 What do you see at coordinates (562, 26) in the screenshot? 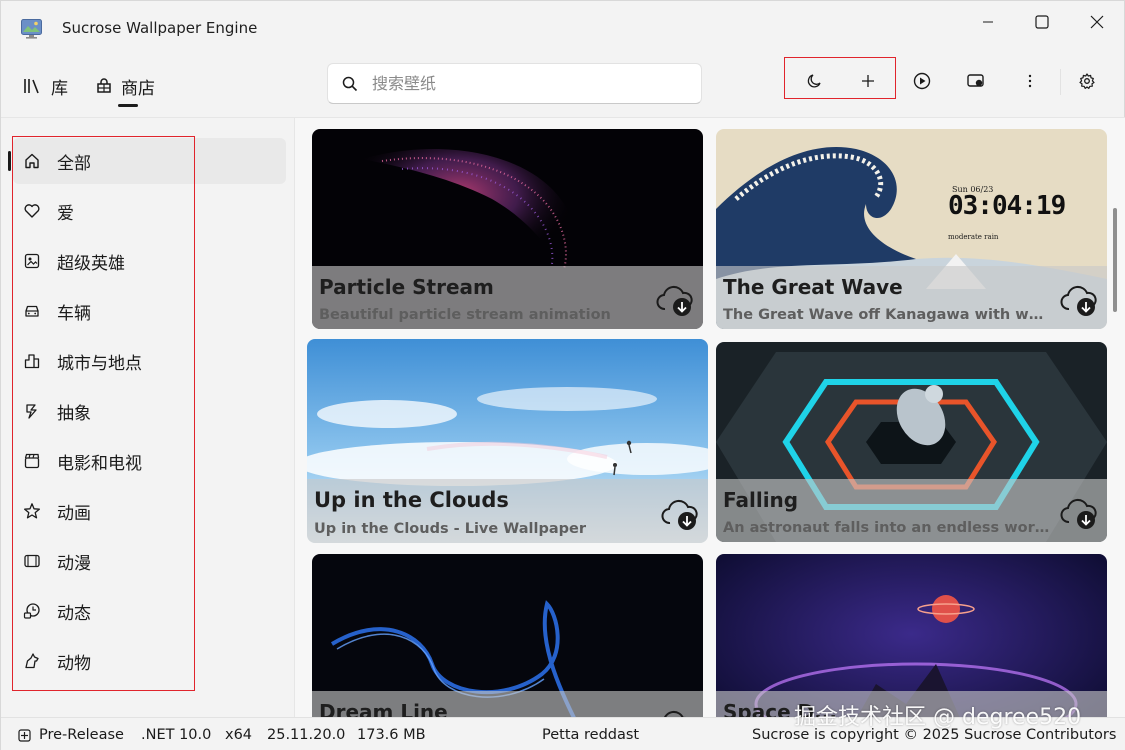
I see `title-bar: Sucrose Wallpaper Engine` at bounding box center [562, 26].